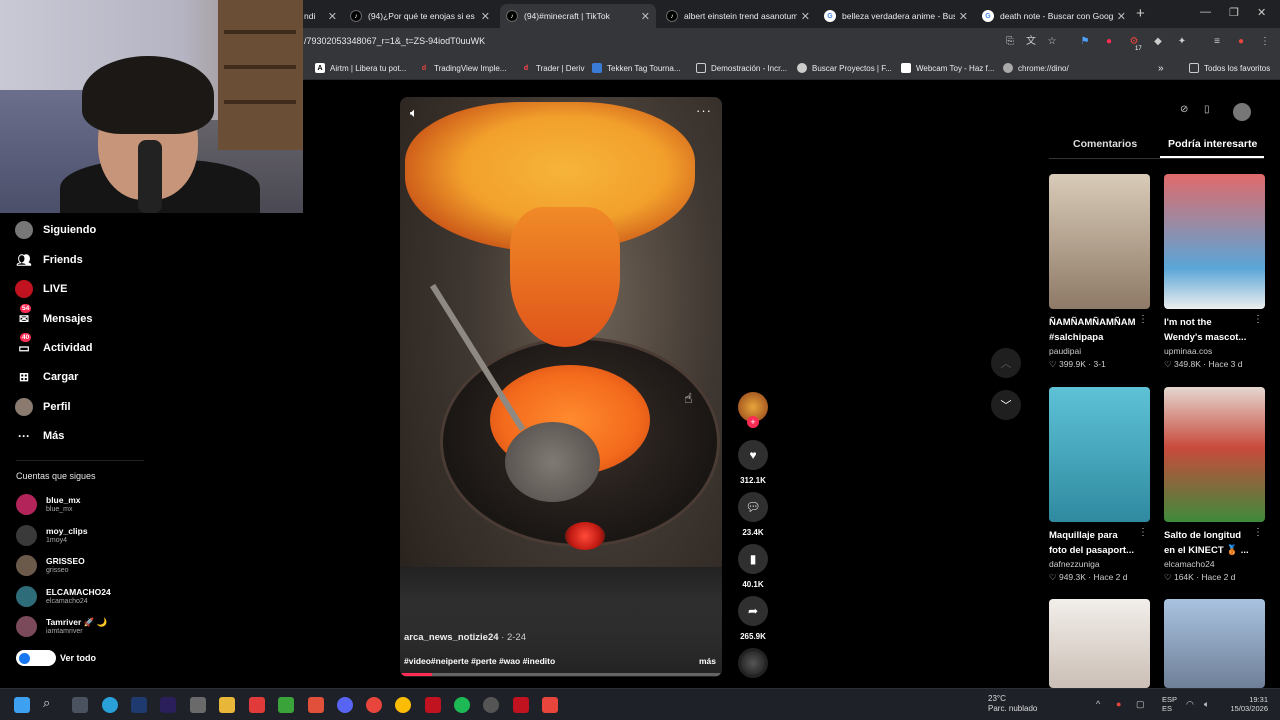  What do you see at coordinates (139, 705) in the screenshot?
I see `photoshop-icon` at bounding box center [139, 705].